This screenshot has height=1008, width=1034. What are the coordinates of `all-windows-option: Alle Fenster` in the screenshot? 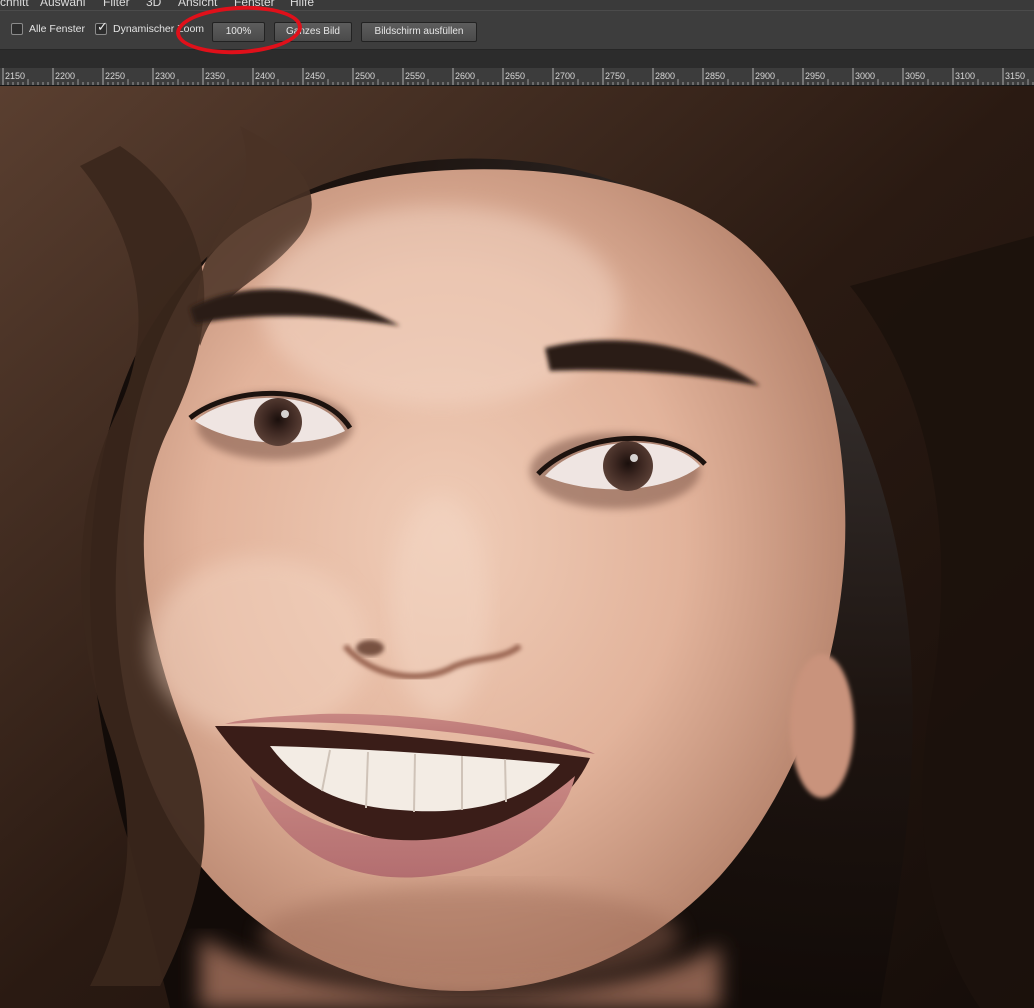 It's located at (48, 29).